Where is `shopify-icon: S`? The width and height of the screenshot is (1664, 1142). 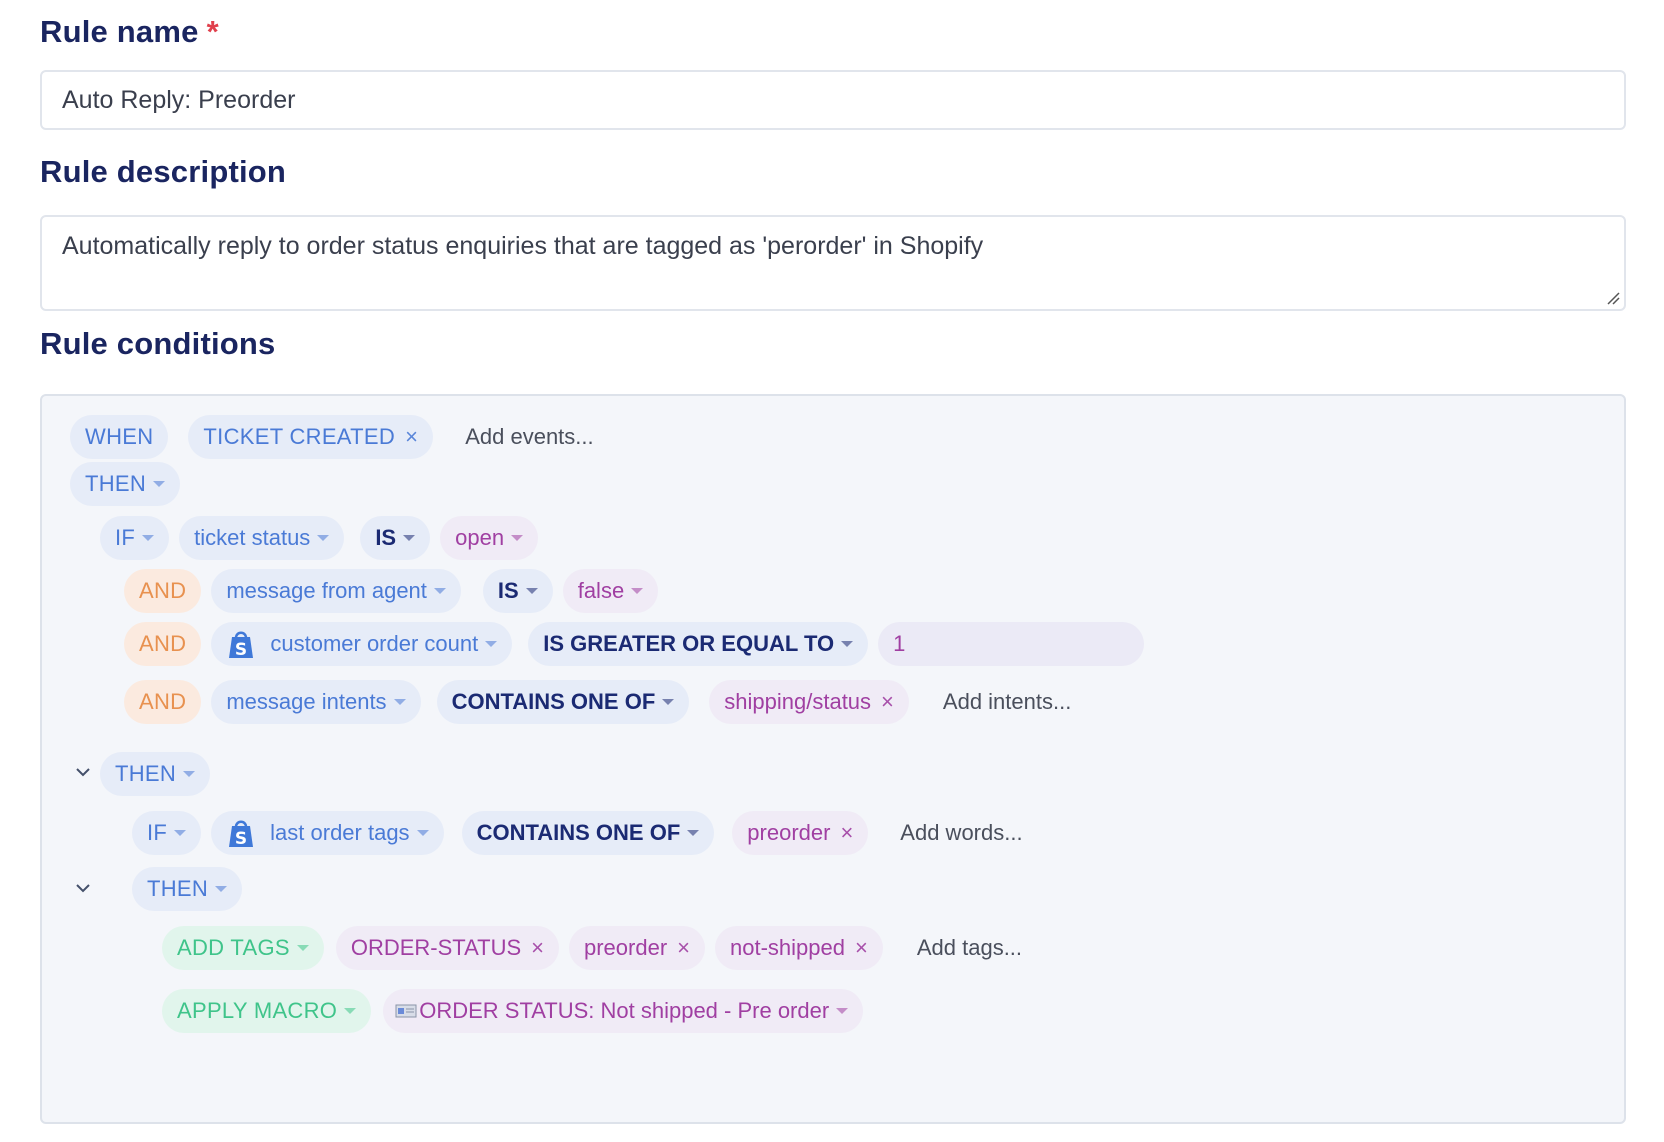
shopify-icon: S is located at coordinates (241, 645).